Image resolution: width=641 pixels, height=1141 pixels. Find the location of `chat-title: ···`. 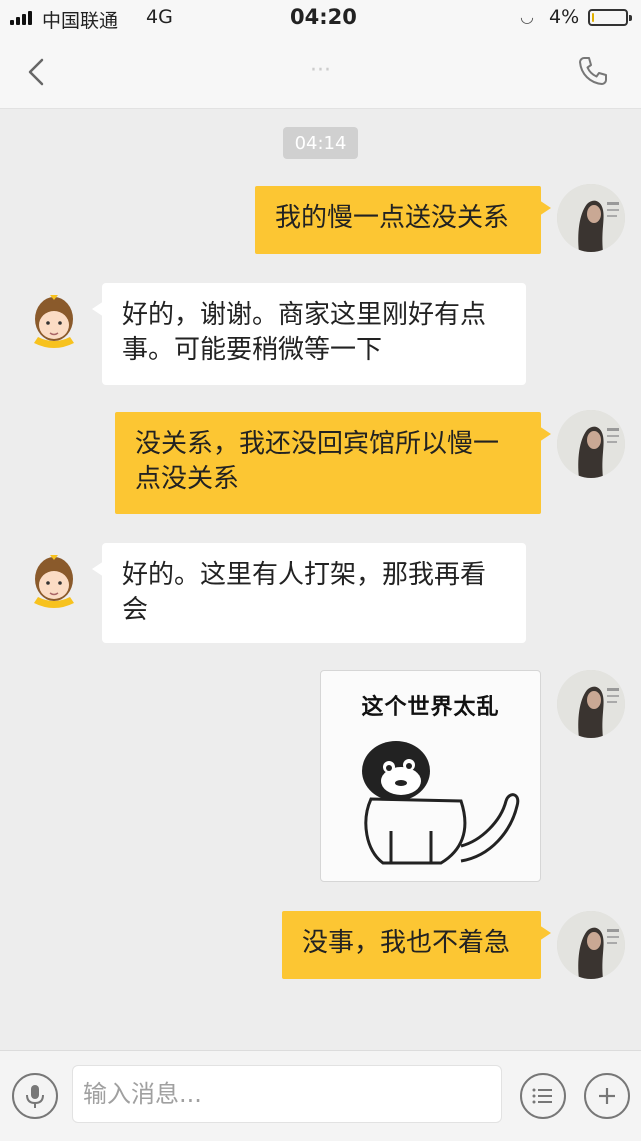

chat-title: ··· is located at coordinates (320, 70).